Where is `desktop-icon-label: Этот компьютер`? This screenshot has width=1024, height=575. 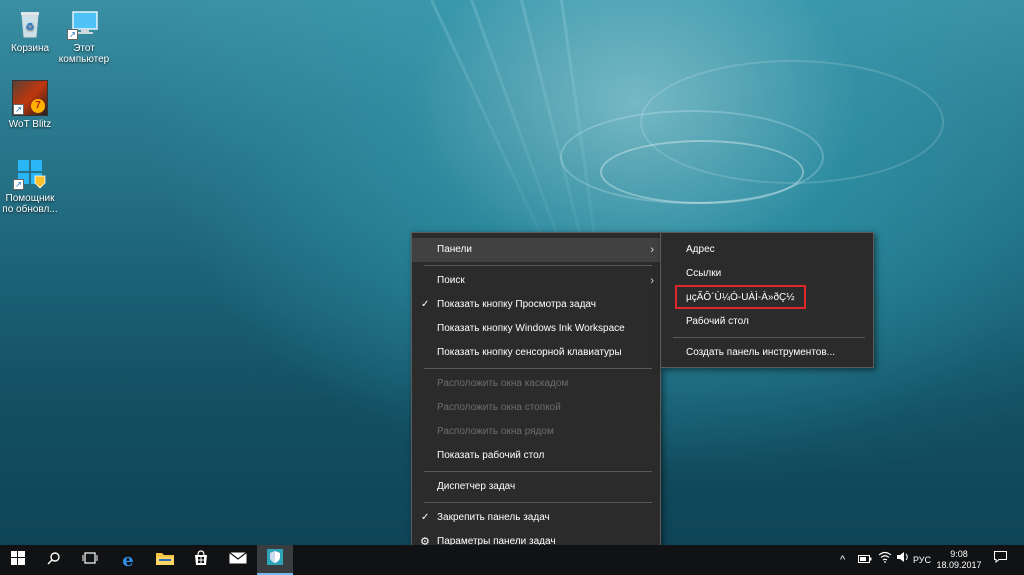 desktop-icon-label: Этот компьютер is located at coordinates (84, 54).